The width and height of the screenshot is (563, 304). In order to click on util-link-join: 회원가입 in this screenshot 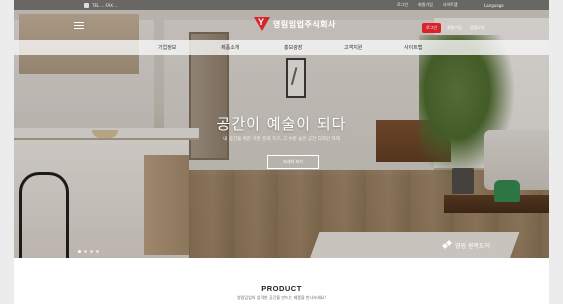, I will do `click(425, 5)`.